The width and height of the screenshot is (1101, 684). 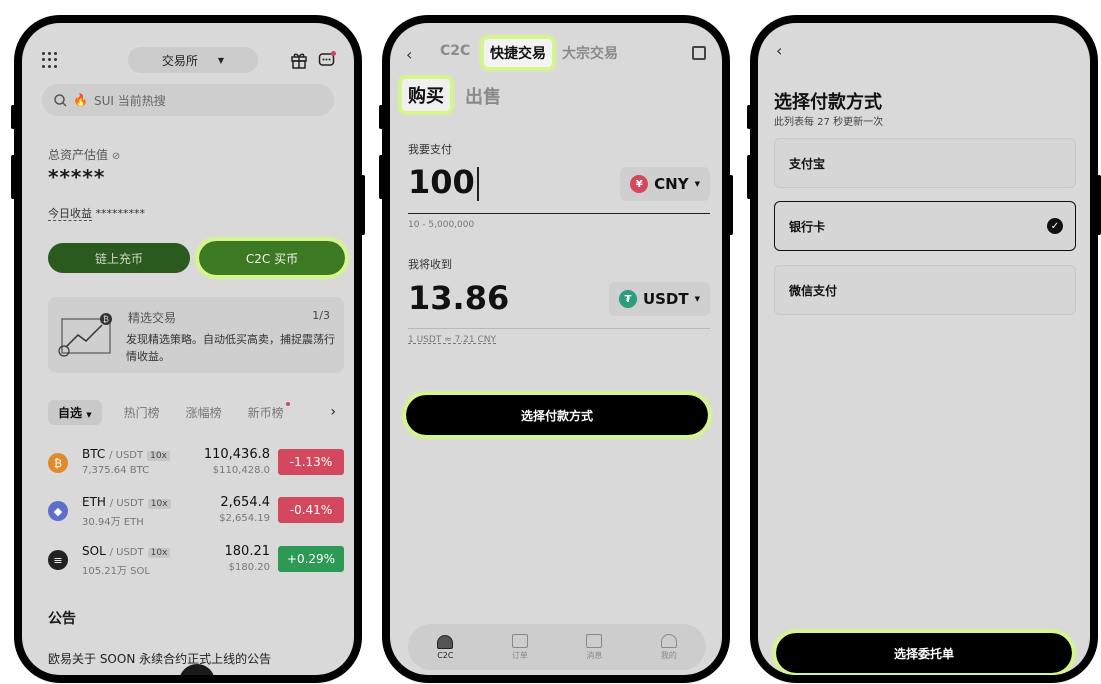 I want to click on payment-option-alipay: 支付宝, so click(x=925, y=163).